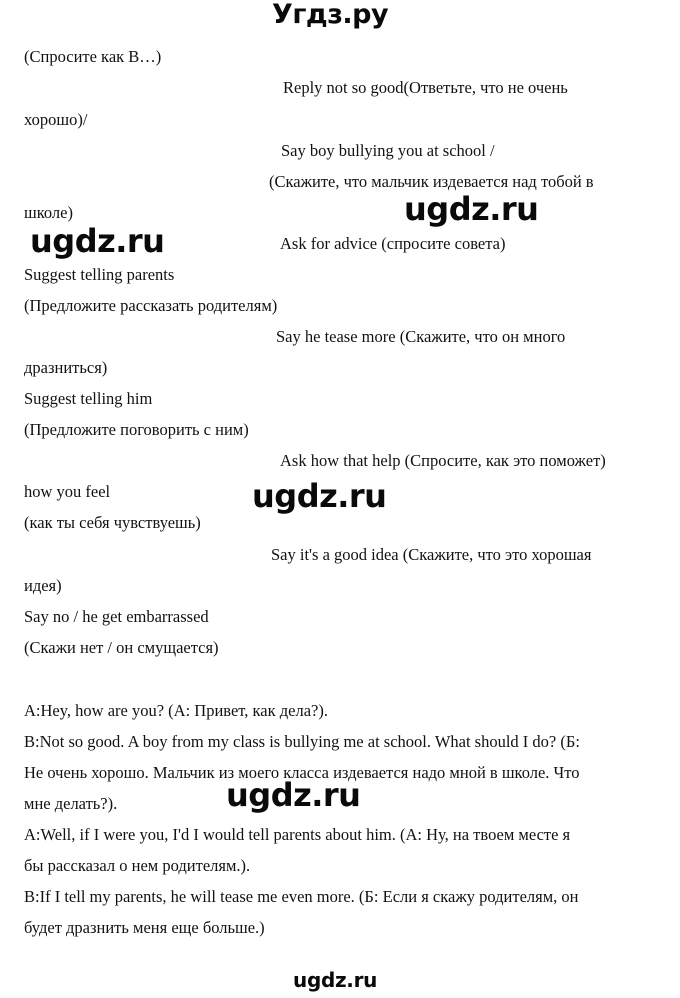  Describe the element at coordinates (421, 336) in the screenshot. I see `prompt-line: Say he tease more (Скажите, что он много` at that location.